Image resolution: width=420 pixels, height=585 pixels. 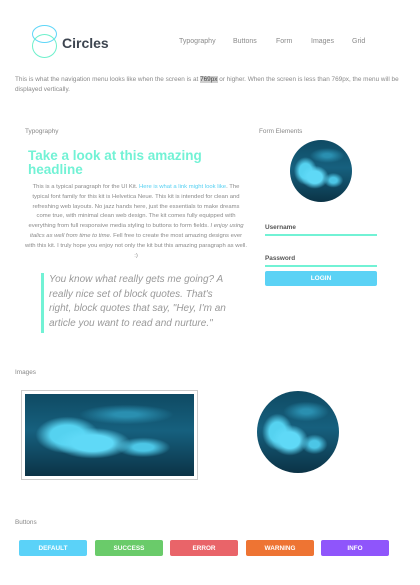 What do you see at coordinates (204, 548) in the screenshot?
I see `error-button: ERROR` at bounding box center [204, 548].